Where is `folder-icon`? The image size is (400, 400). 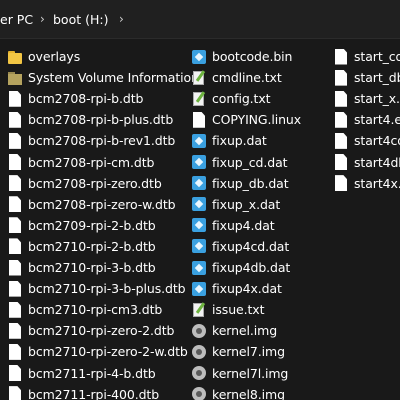
folder-icon is located at coordinates (15, 57).